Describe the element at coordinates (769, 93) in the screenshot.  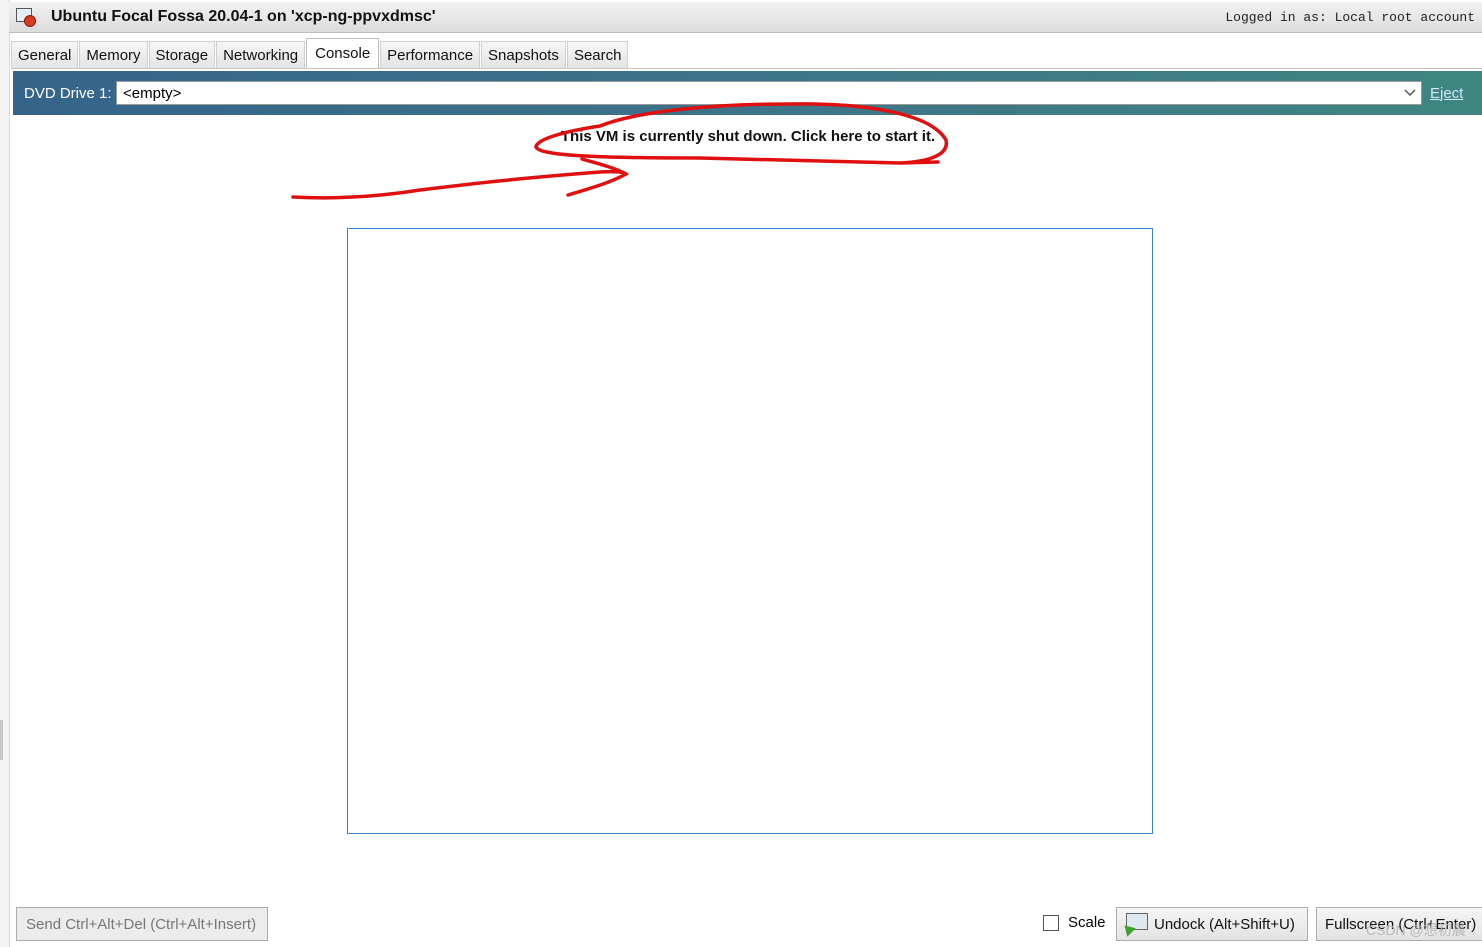
I see `dvd-drive-select: <empty>` at that location.